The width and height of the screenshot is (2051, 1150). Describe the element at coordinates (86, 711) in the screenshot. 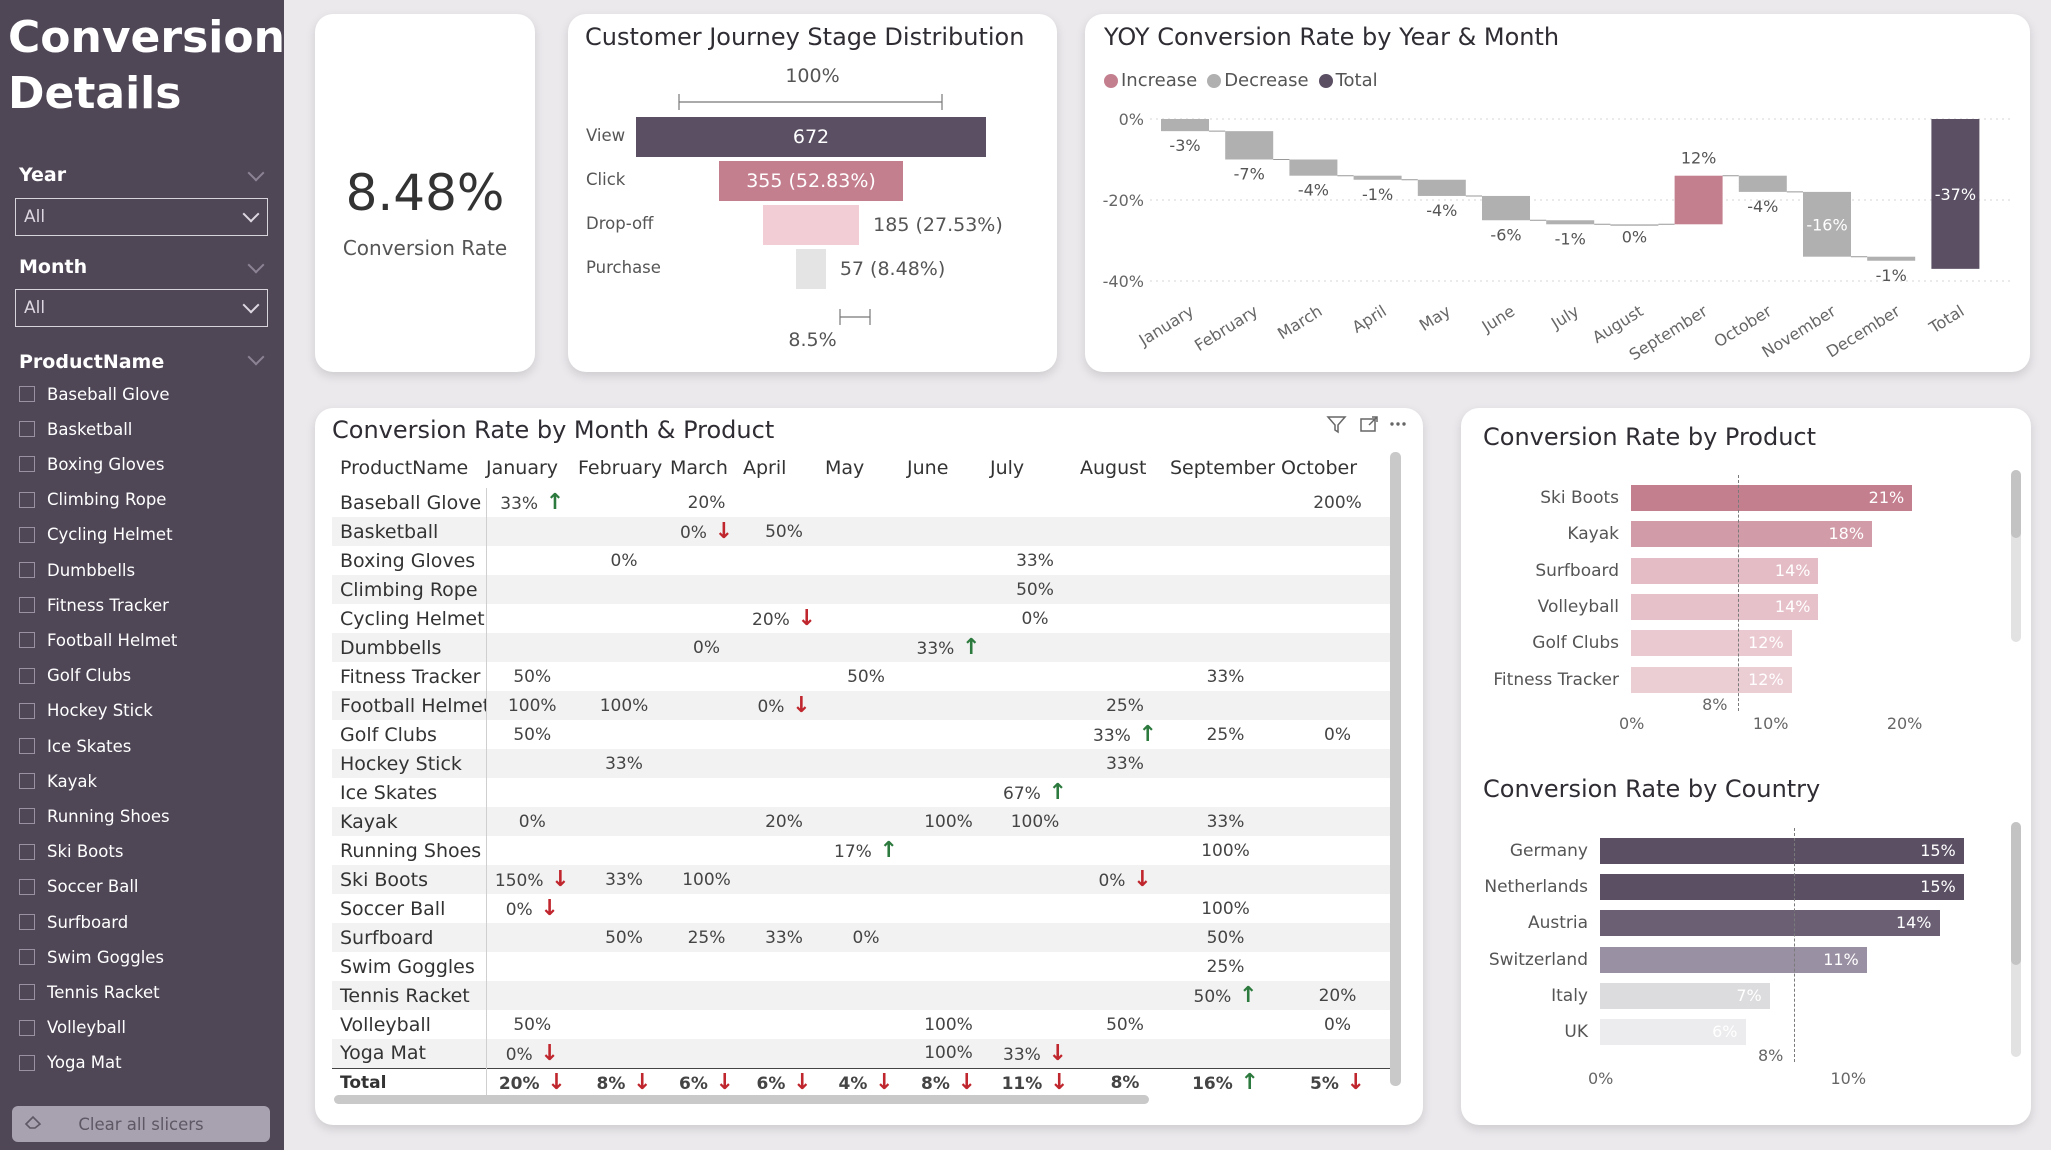

I see `product-slicer-item: Hockey Stick` at that location.